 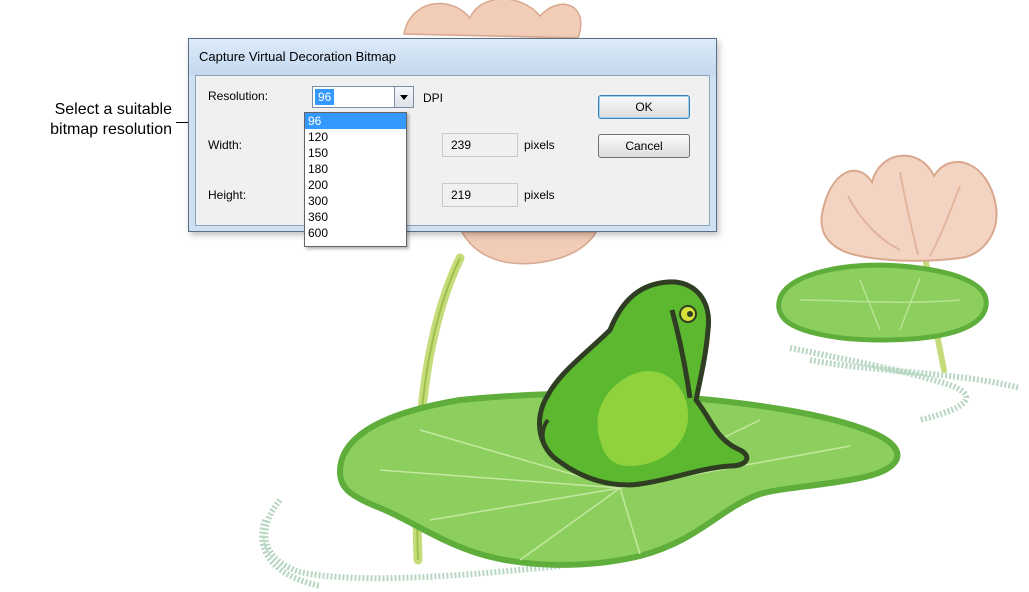 What do you see at coordinates (452, 57) in the screenshot?
I see `dialog-titlebar: Capture Virtual Decoration Bitmap` at bounding box center [452, 57].